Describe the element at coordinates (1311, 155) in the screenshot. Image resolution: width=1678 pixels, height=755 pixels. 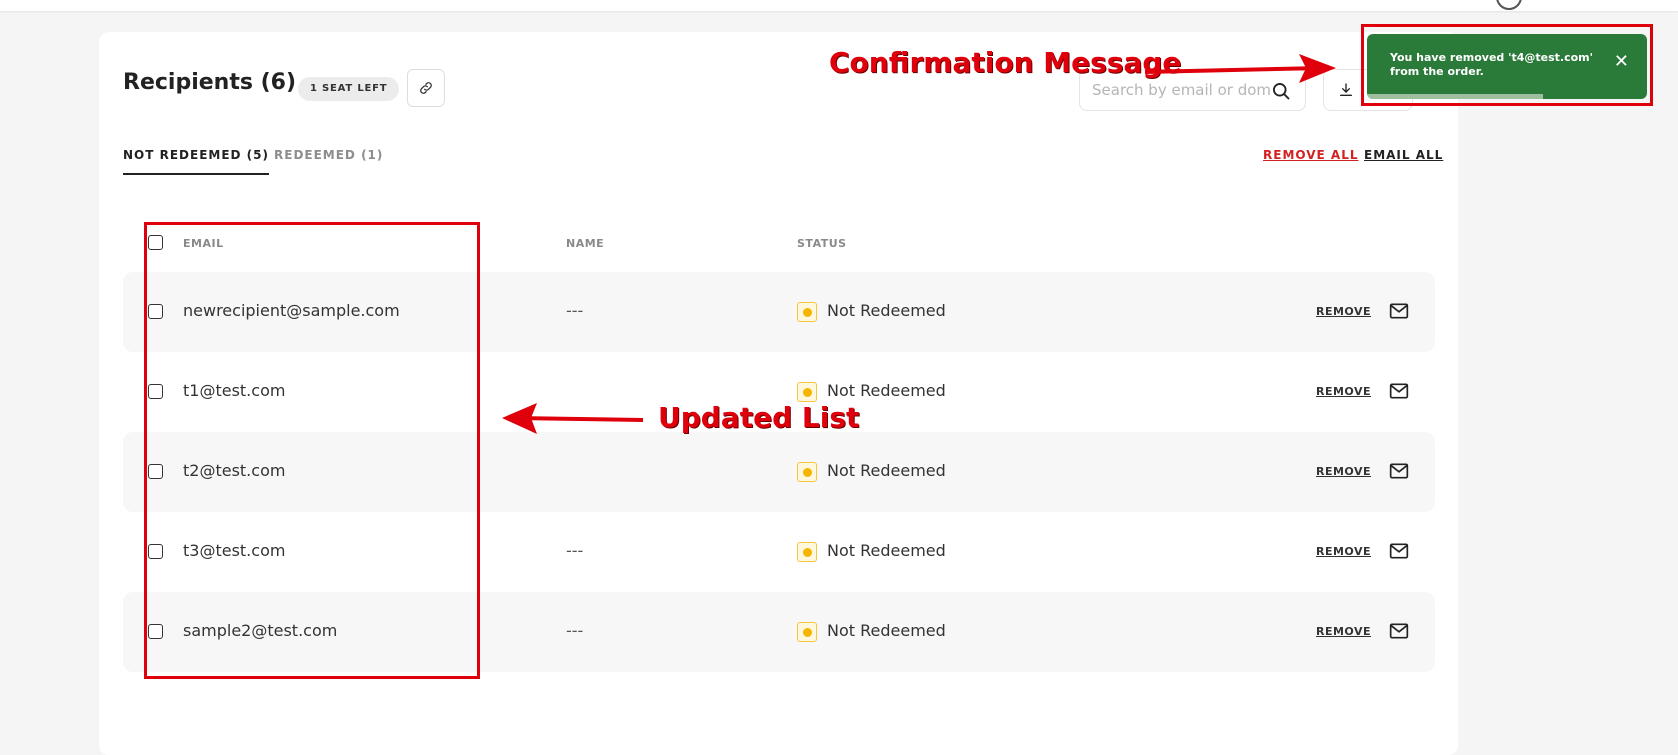
I see `remove-all-link: REMOVE ALL` at that location.